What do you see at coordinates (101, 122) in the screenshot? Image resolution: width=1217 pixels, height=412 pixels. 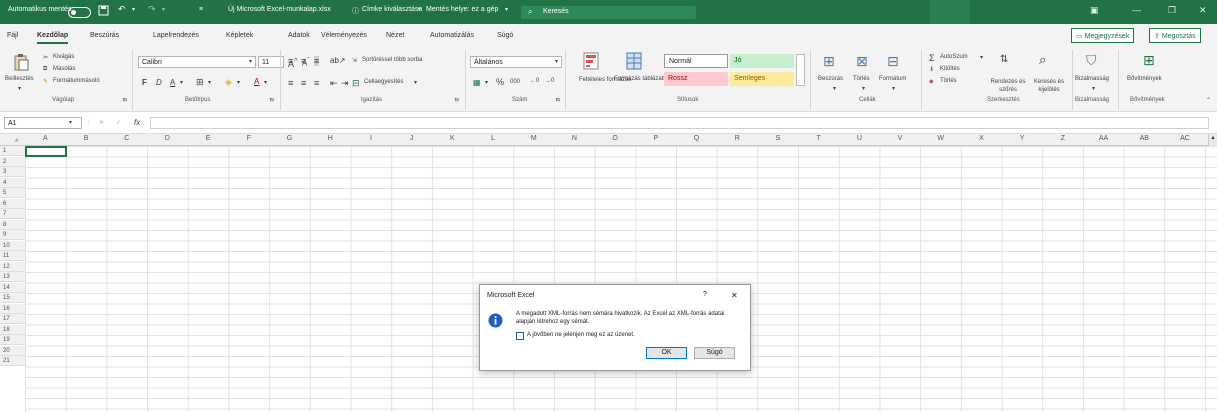 I see `cancel-icon: ✕` at bounding box center [101, 122].